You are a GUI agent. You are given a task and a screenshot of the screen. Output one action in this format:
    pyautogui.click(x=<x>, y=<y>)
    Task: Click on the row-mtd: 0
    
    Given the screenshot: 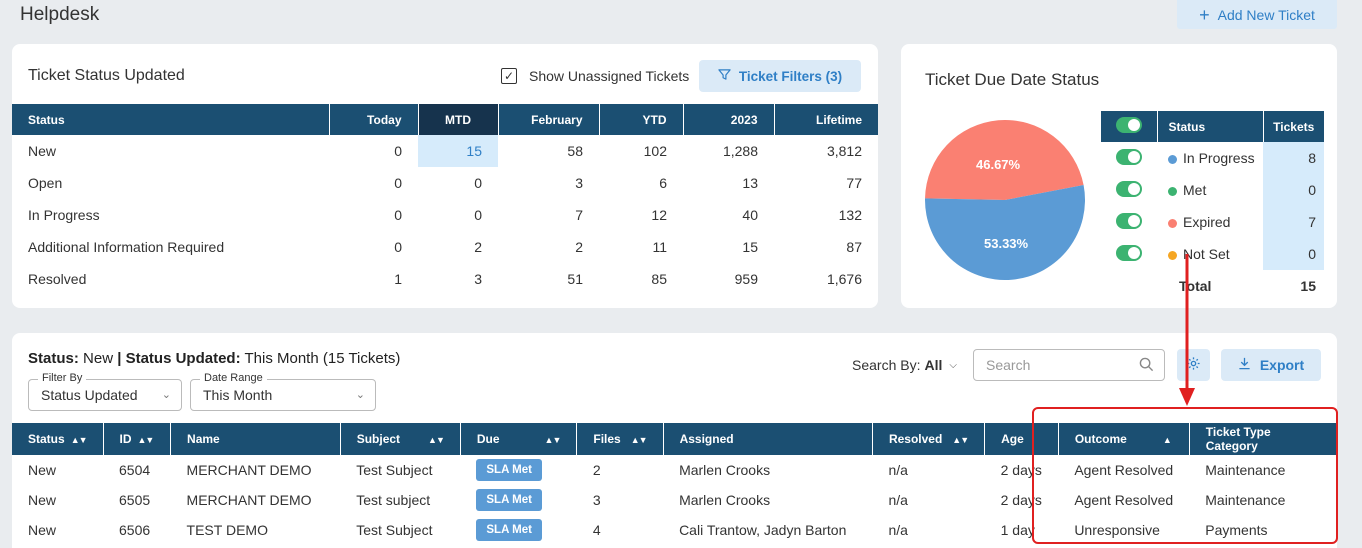 What is the action you would take?
    pyautogui.click(x=478, y=183)
    